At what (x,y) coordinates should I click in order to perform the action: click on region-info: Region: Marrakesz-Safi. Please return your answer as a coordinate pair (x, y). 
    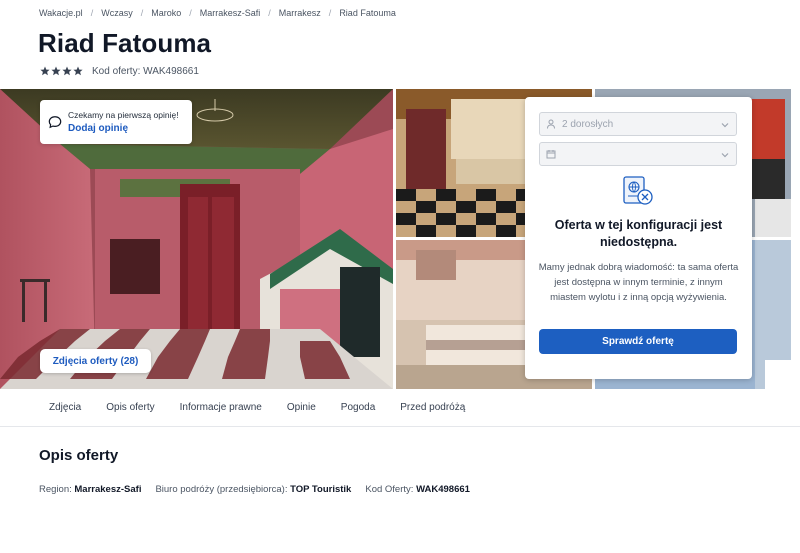
    Looking at the image, I should click on (90, 489).